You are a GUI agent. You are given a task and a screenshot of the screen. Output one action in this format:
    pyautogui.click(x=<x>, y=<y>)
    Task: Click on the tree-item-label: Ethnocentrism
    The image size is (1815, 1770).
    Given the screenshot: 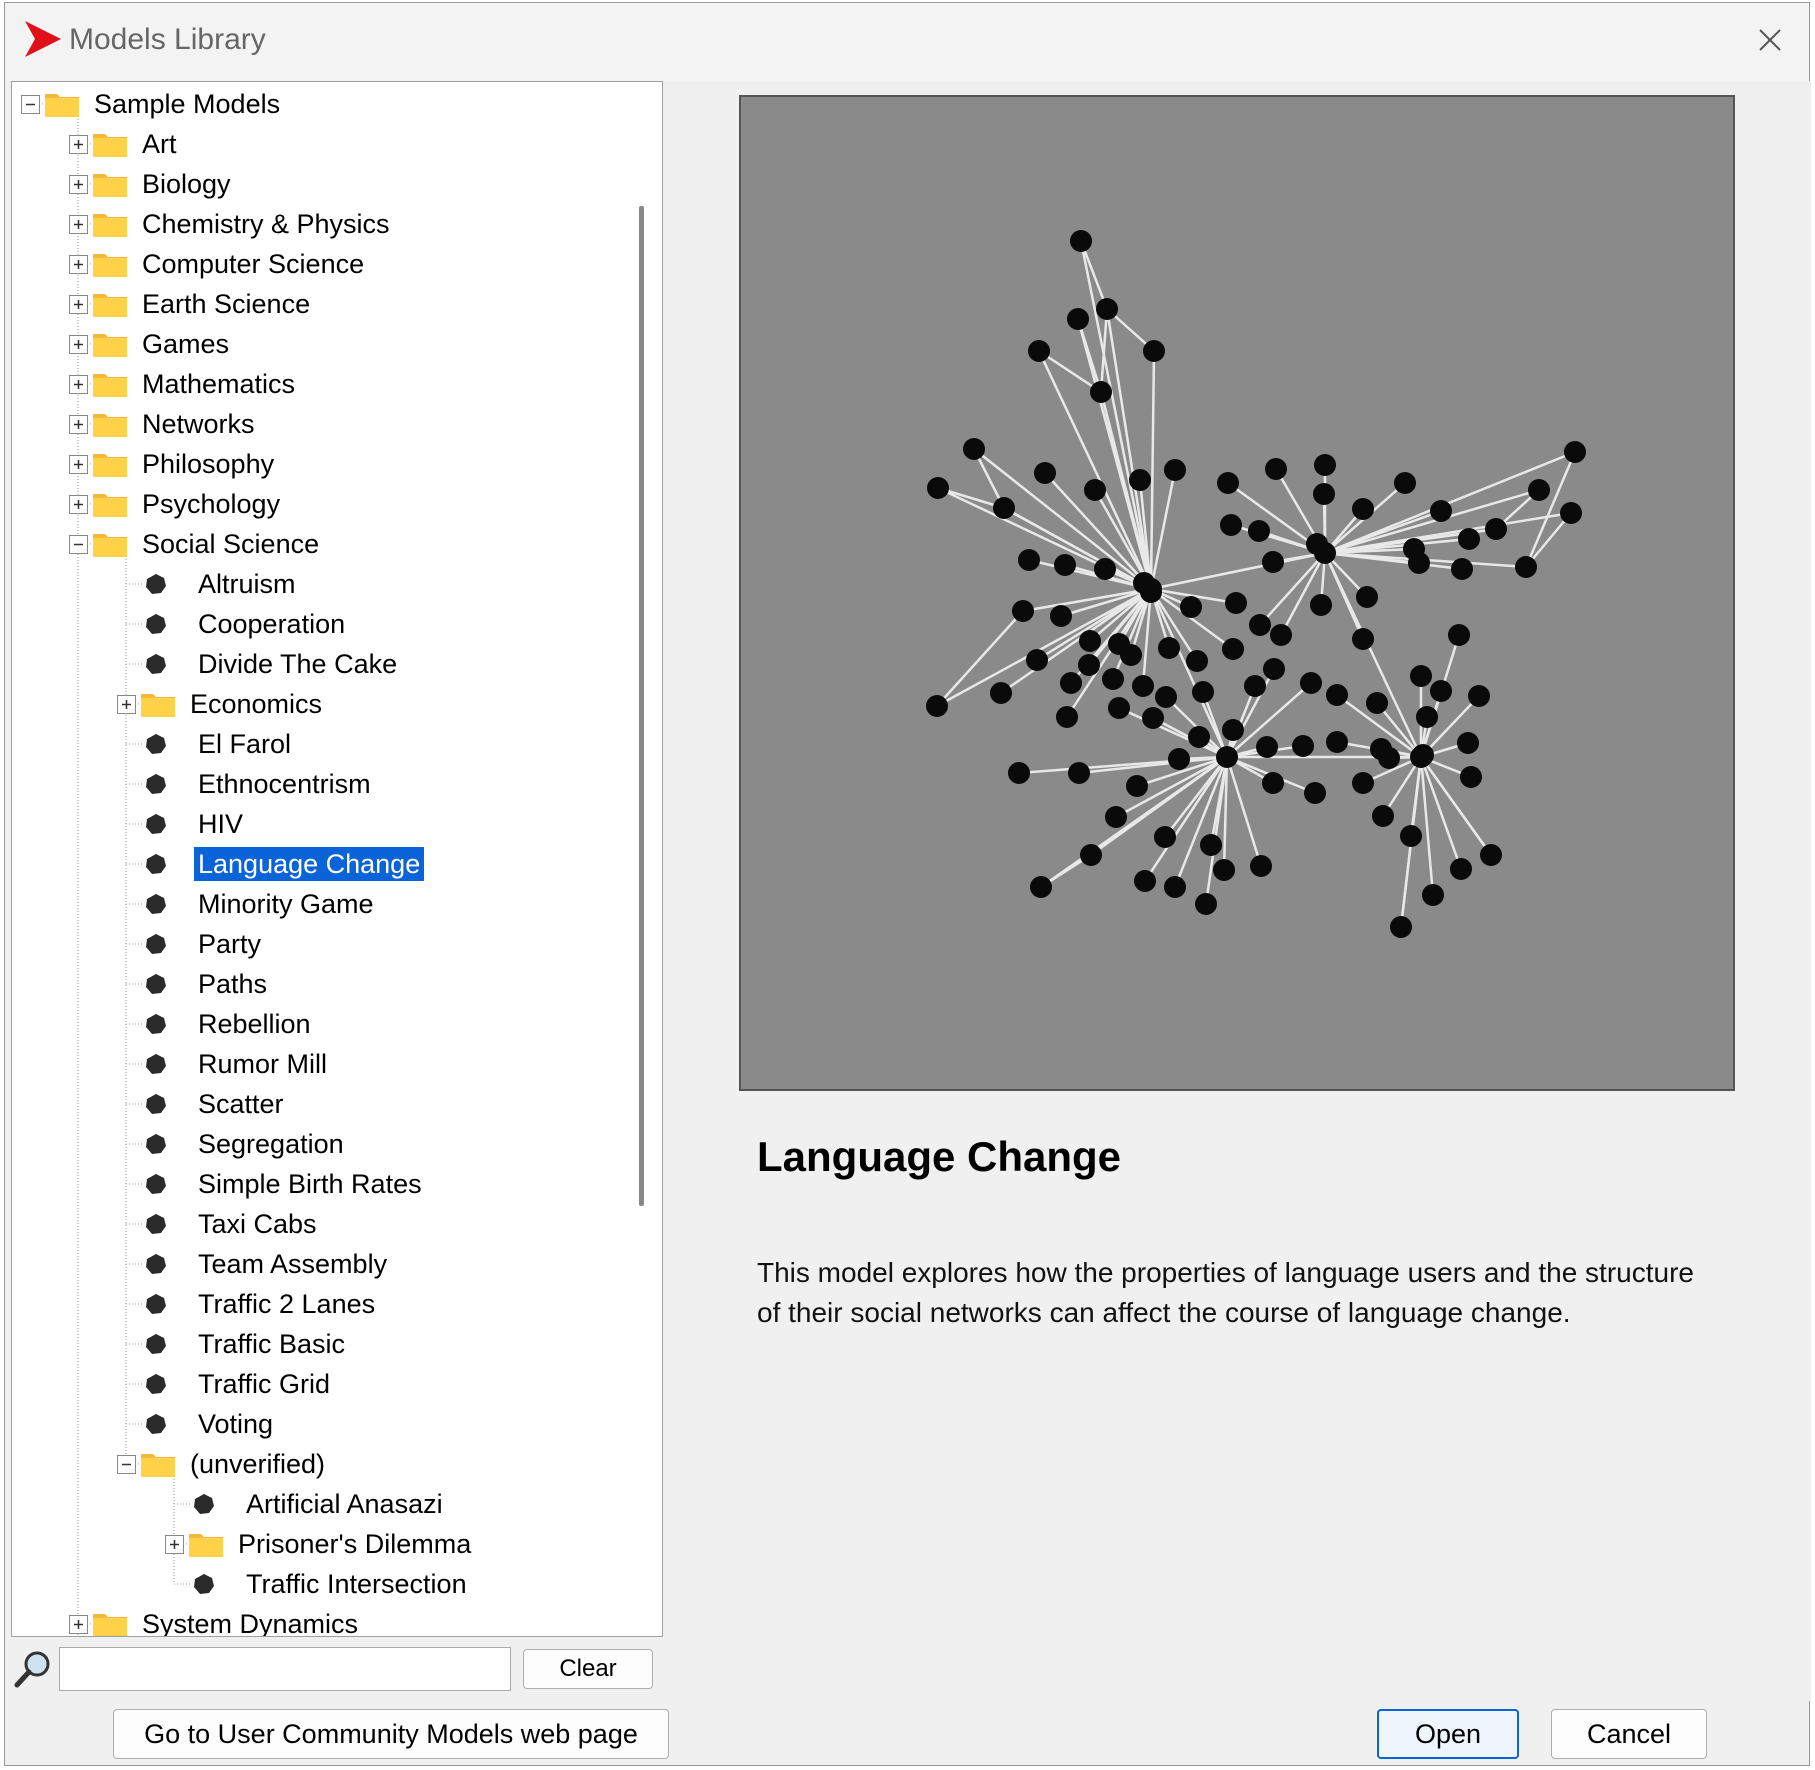 What is the action you would take?
    pyautogui.click(x=284, y=784)
    